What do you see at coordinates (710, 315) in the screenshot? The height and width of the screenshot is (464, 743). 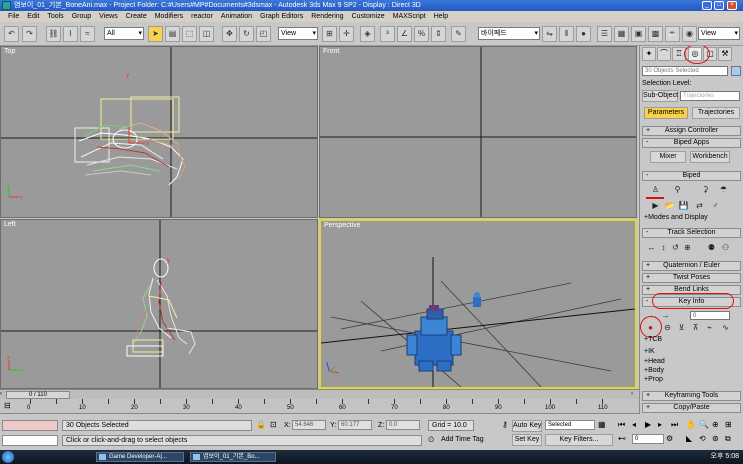 I see `key-number-field: 0` at bounding box center [710, 315].